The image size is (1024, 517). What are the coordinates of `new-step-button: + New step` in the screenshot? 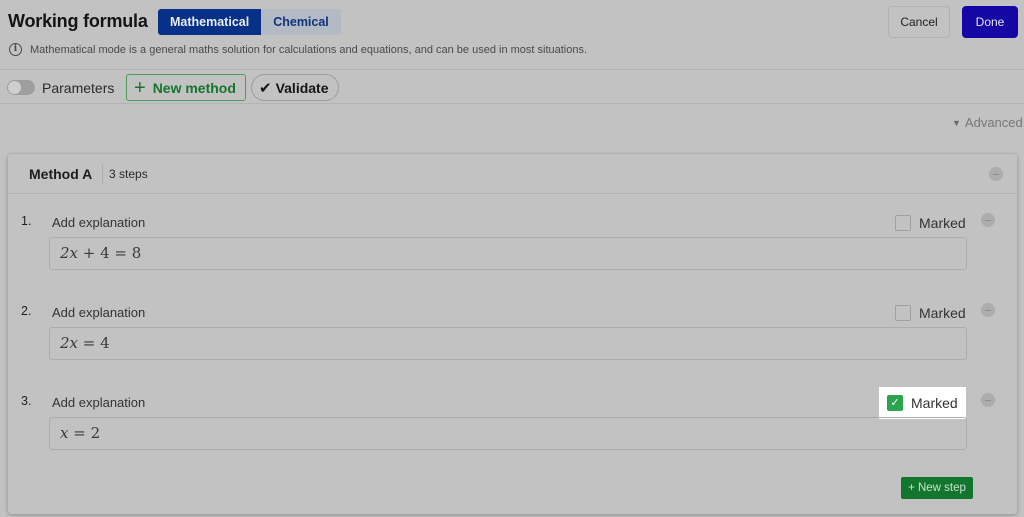 It's located at (937, 488).